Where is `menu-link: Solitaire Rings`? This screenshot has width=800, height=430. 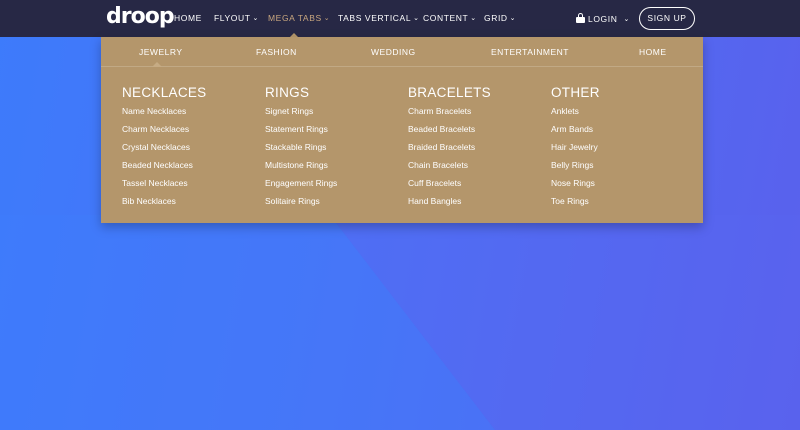
menu-link: Solitaire Rings is located at coordinates (335, 206).